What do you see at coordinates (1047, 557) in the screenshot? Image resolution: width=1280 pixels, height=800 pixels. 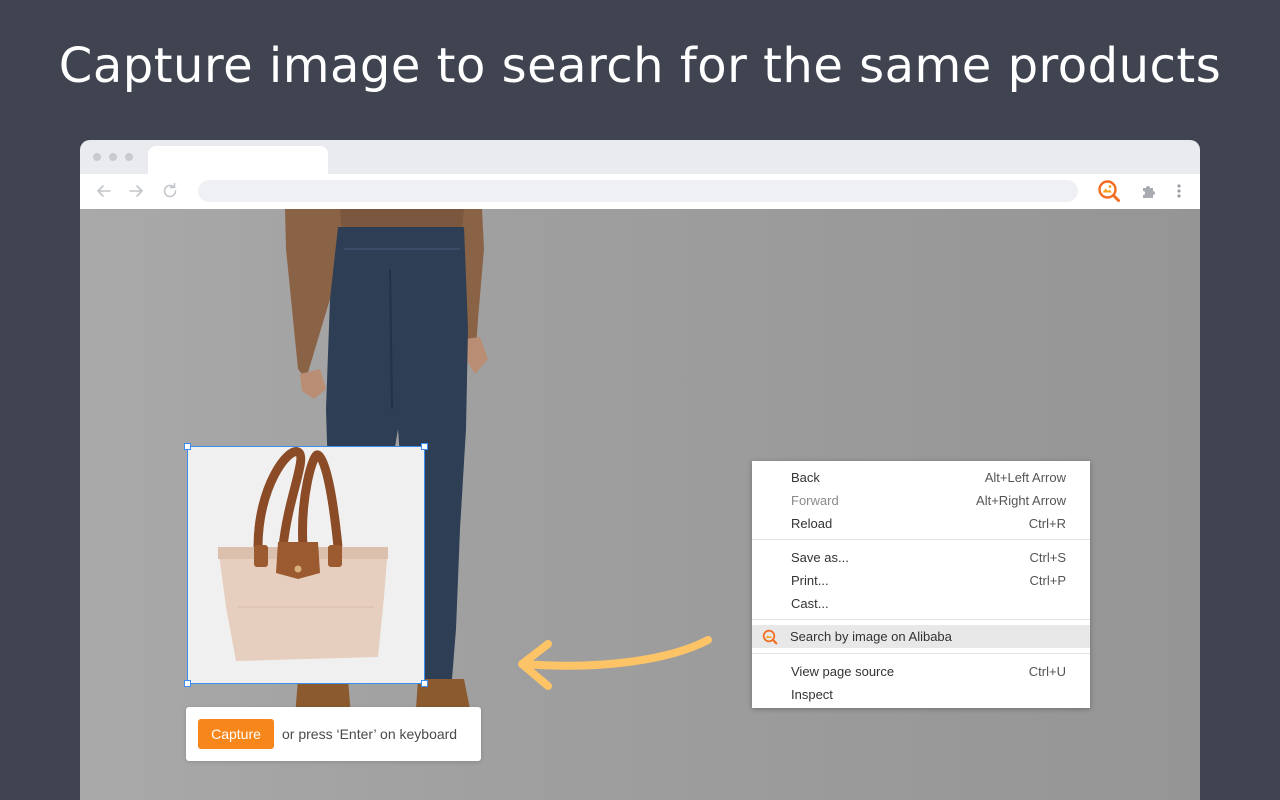 I see `menu-item-shortcut: Ctrl+S` at bounding box center [1047, 557].